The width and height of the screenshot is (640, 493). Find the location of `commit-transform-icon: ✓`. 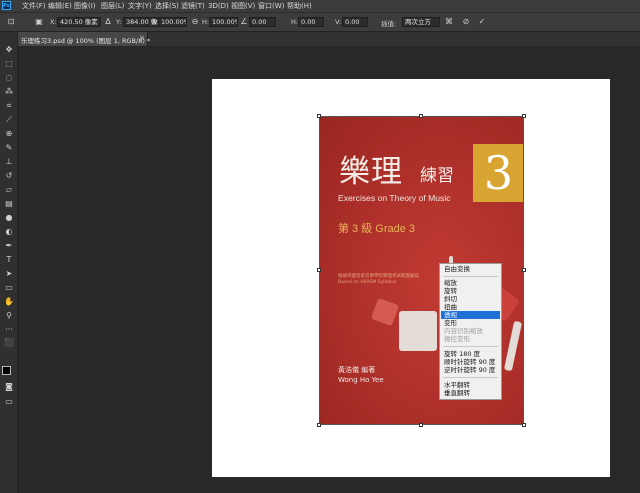

commit-transform-icon: ✓ is located at coordinates (482, 22).